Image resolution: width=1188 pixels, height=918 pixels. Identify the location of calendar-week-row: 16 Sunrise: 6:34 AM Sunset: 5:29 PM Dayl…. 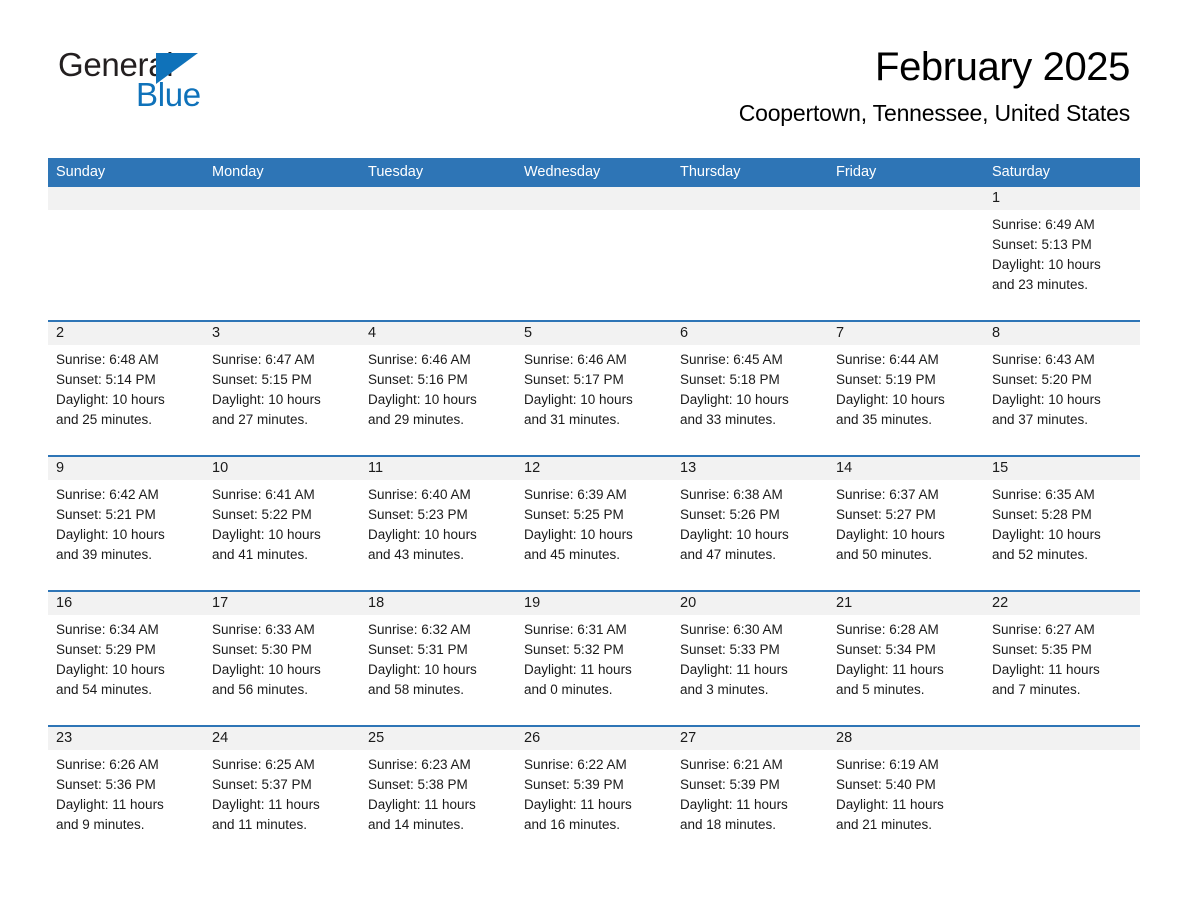
(594, 657).